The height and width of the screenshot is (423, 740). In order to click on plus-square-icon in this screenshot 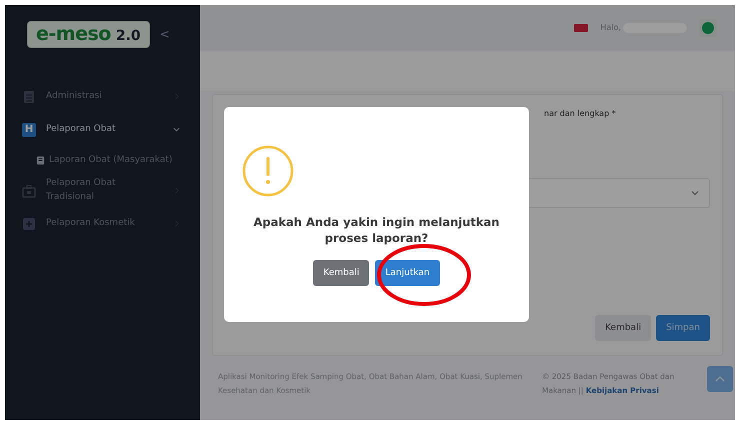, I will do `click(29, 223)`.